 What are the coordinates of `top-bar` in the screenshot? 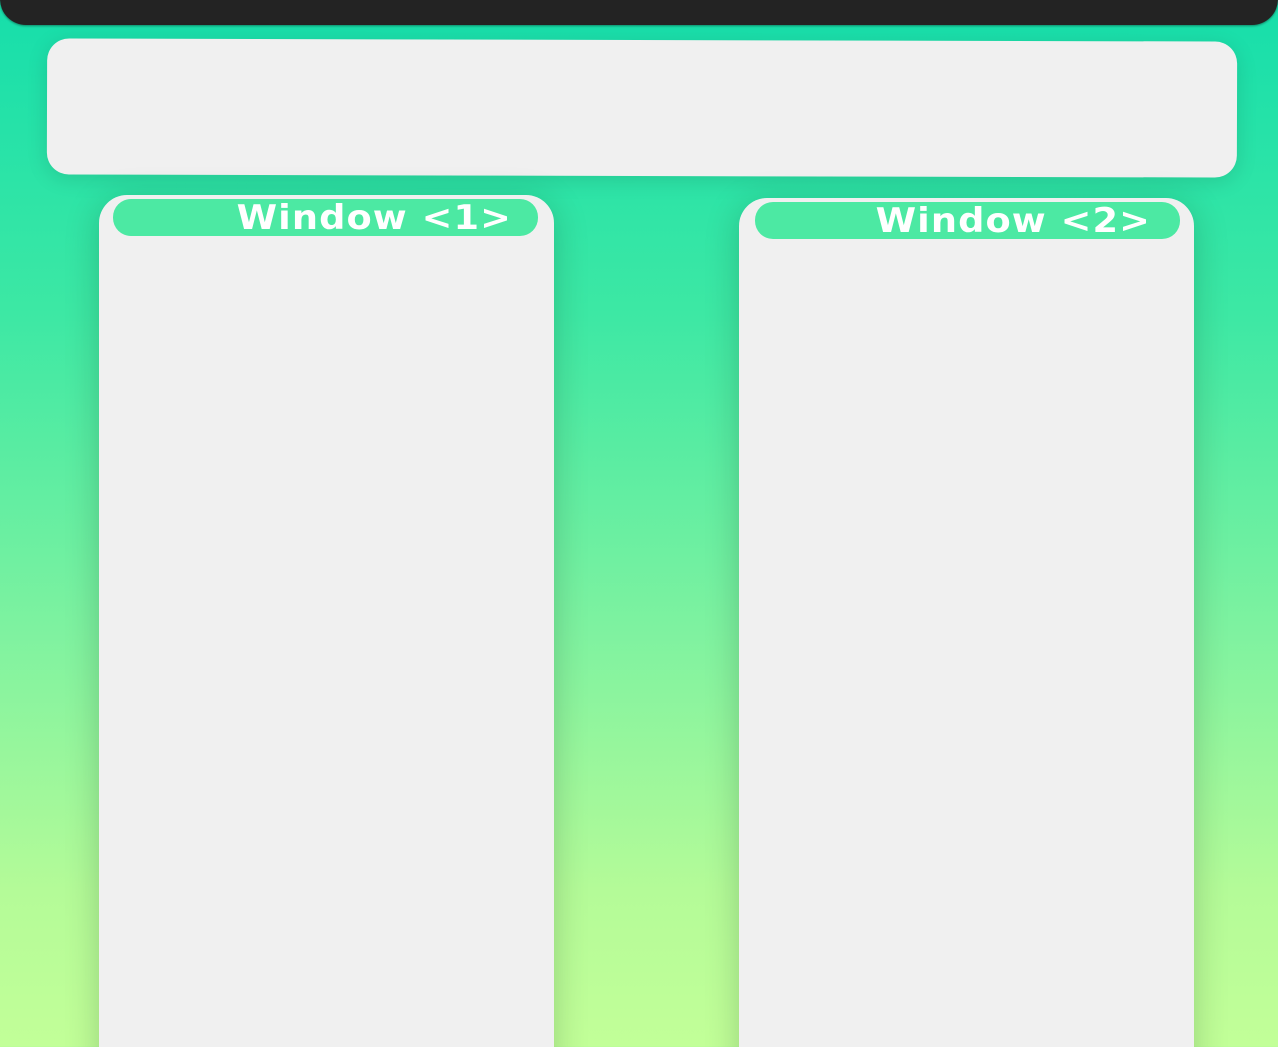 It's located at (639, 12).